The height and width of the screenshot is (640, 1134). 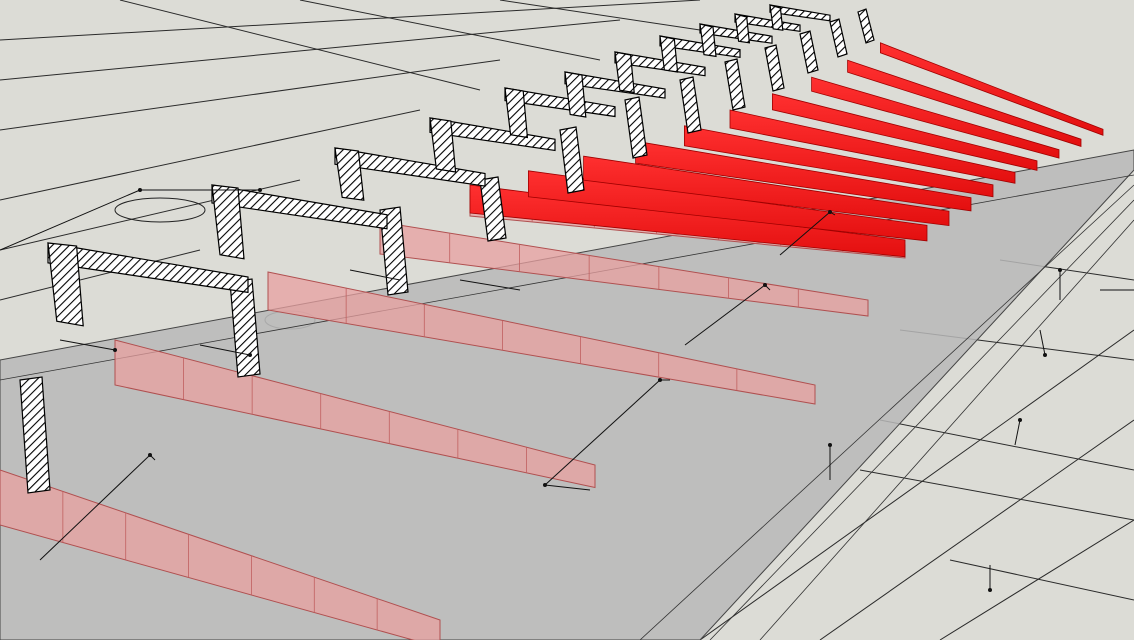 I want to click on plan-ellipse, so click(x=160, y=210).